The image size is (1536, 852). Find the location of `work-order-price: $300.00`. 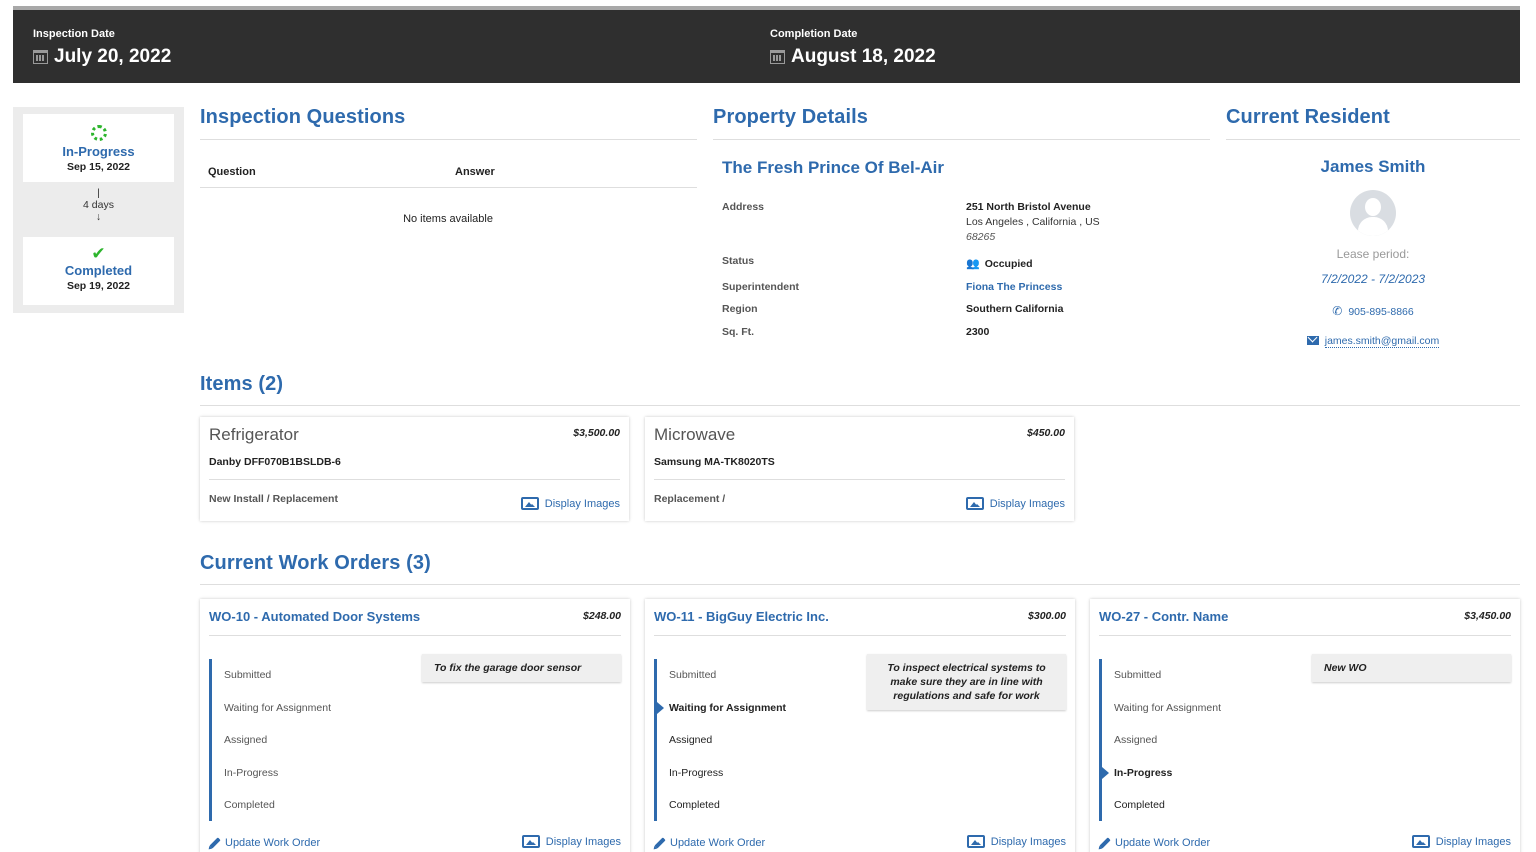

work-order-price: $300.00 is located at coordinates (1047, 616).